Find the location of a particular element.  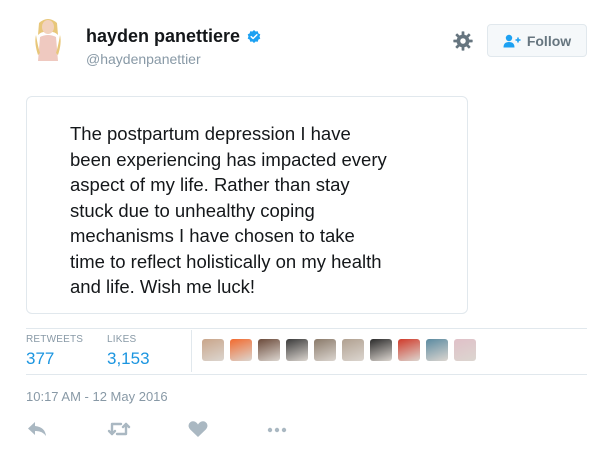

user-identity: hayden panettiere @haydenpanettier is located at coordinates (174, 46).